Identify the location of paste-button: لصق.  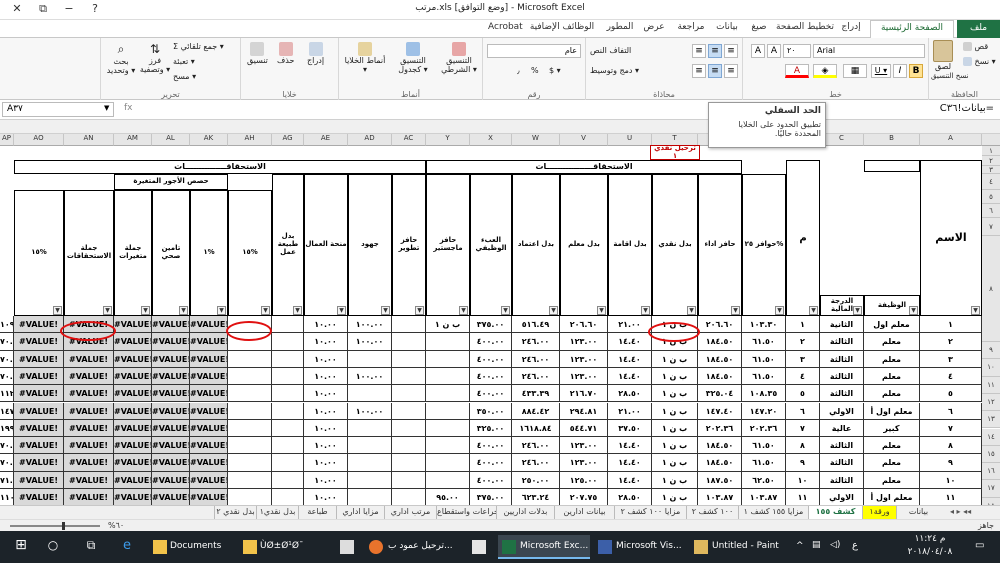
(943, 55).